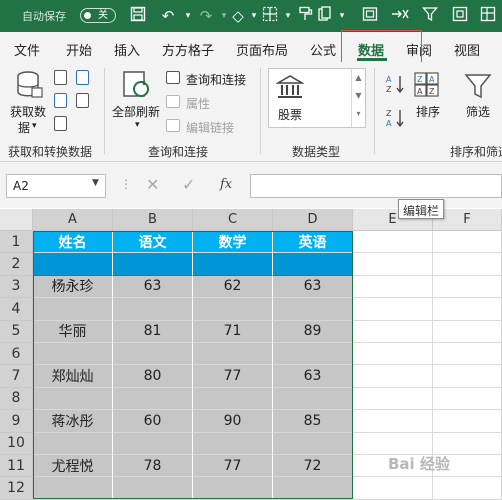  I want to click on copy-icon, so click(324, 16).